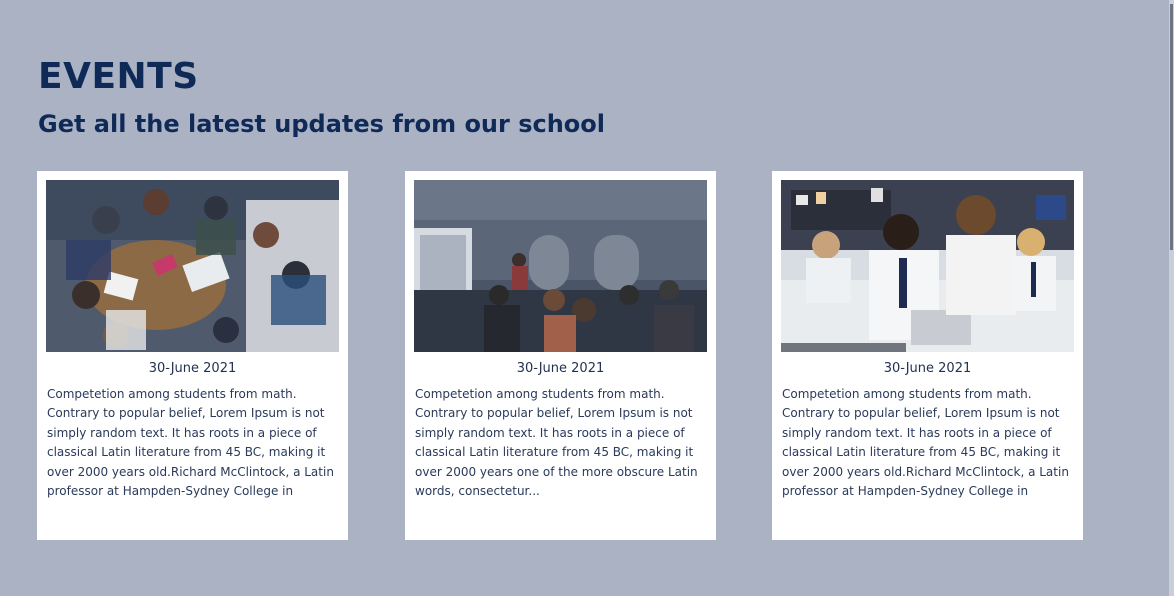 The image size is (1174, 596). Describe the element at coordinates (1171, 298) in the screenshot. I see `scrollbar` at that location.